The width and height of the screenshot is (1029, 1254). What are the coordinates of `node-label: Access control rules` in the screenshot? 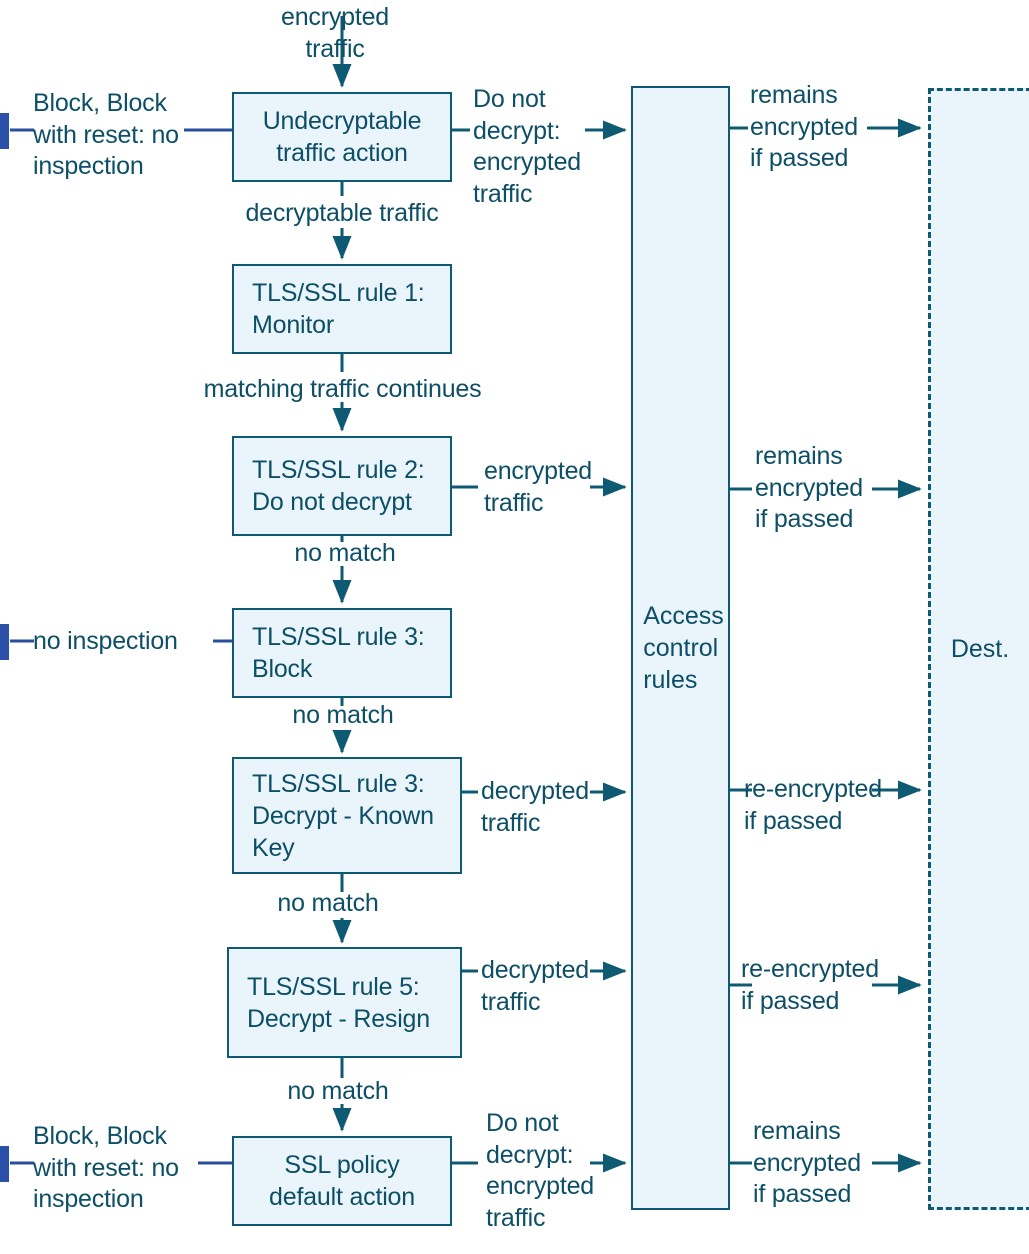 It's located at (683, 648).